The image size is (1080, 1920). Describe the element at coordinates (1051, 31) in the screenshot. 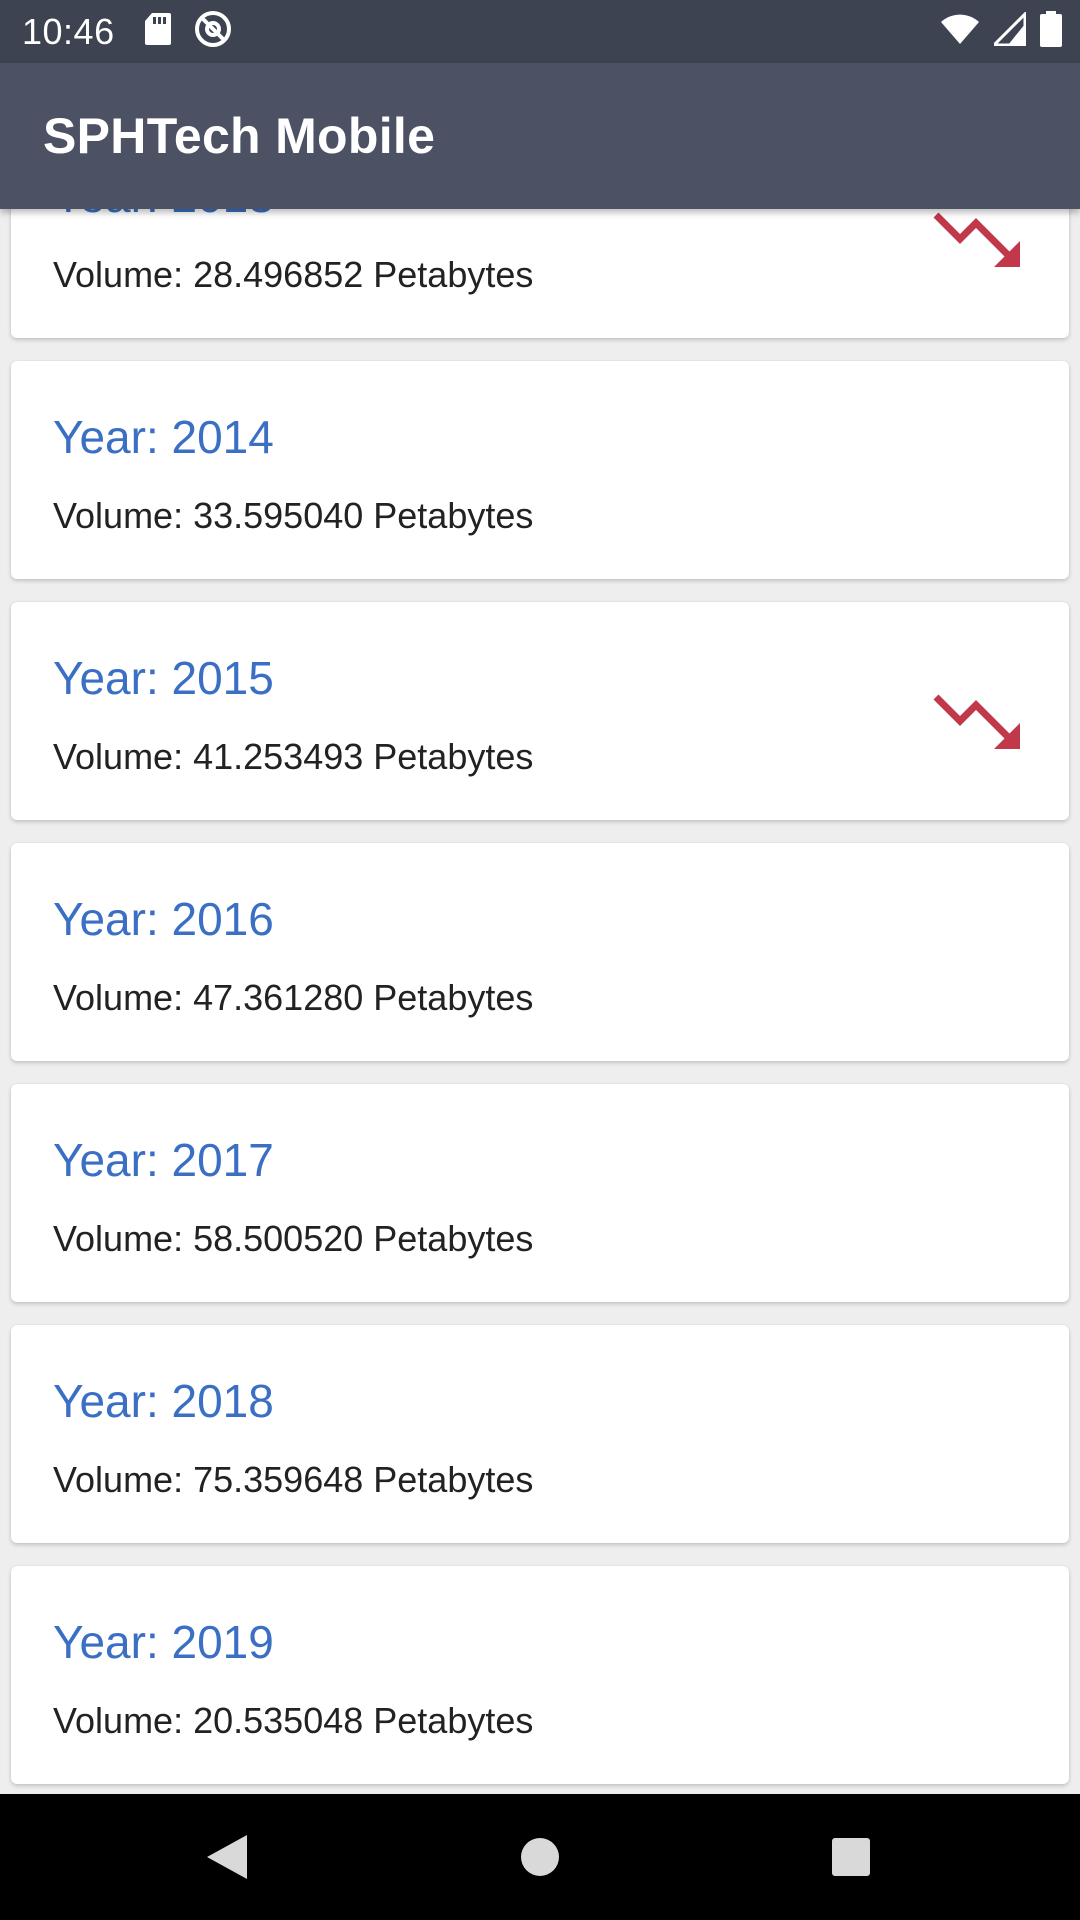

I see `battery-icon` at that location.